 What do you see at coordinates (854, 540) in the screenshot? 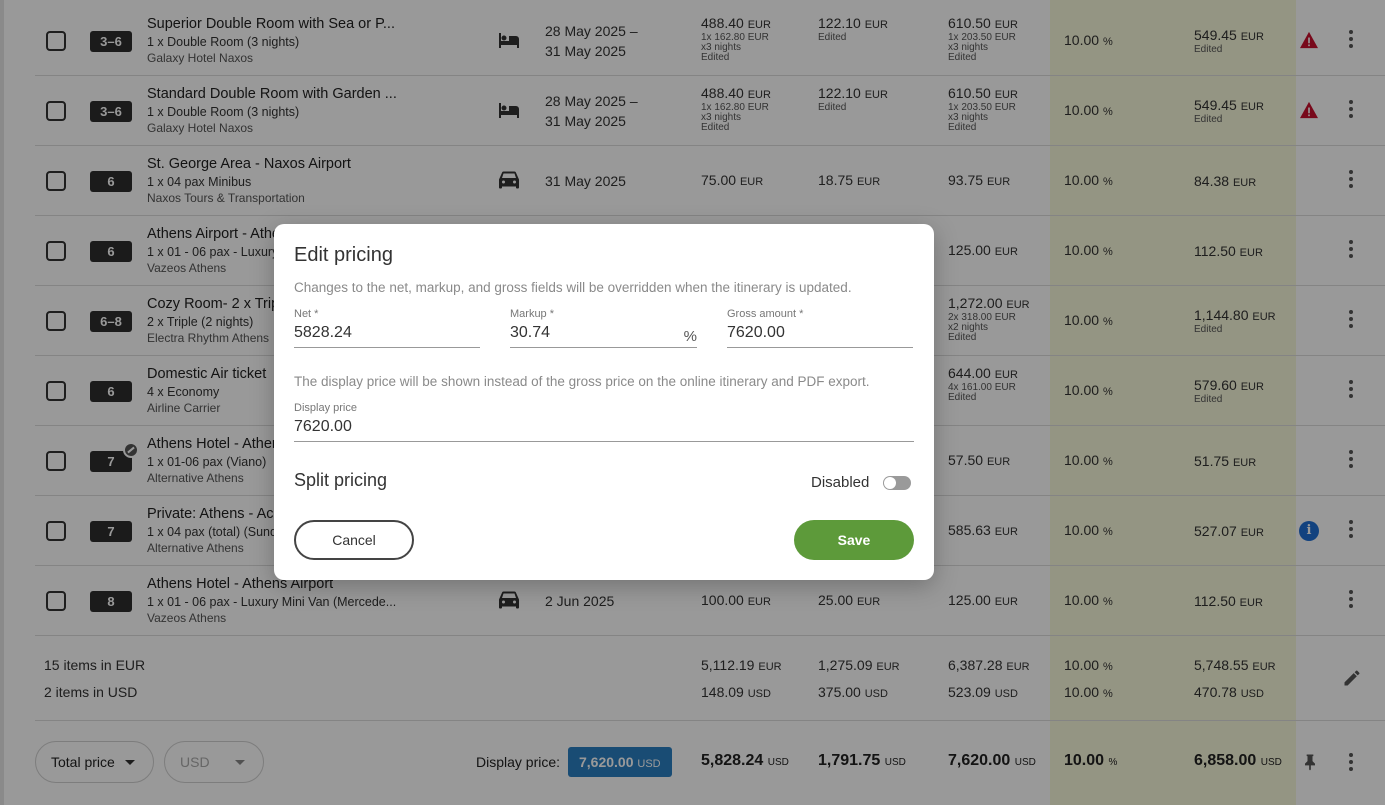
I see `save-button: Save` at bounding box center [854, 540].